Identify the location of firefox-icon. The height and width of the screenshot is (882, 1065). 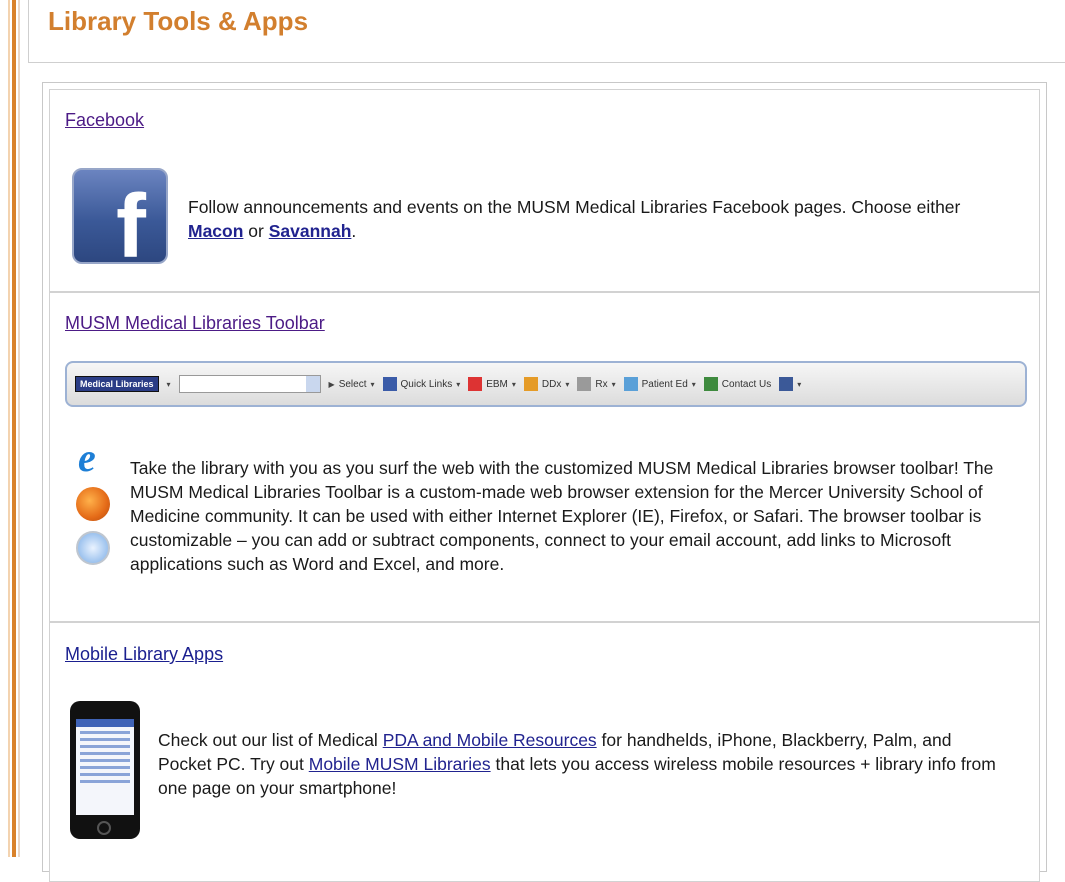
(93, 504).